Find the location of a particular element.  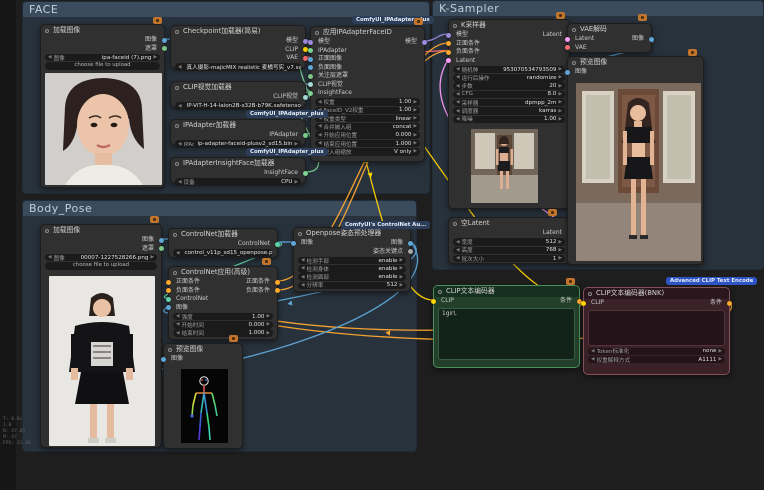

node-clip-text-encode-positive: CLIP文本编码器 CLIP 条件 1girl, is located at coordinates (506, 326).